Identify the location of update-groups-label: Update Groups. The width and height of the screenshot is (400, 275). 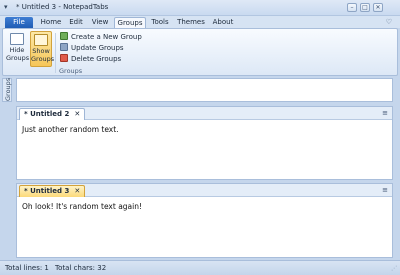
(97, 48).